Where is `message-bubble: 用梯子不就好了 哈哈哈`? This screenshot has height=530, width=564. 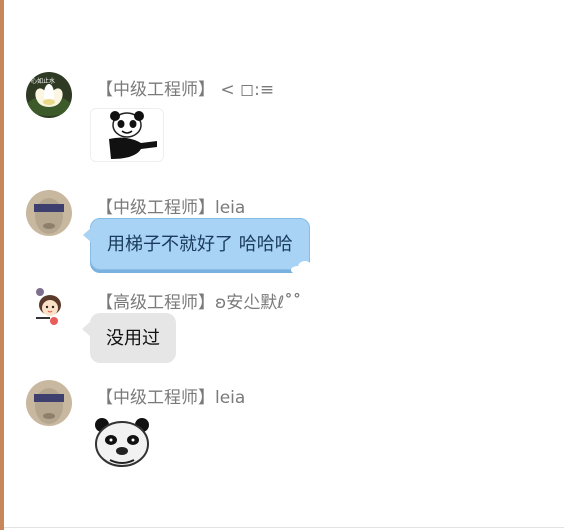 message-bubble: 用梯子不就好了 哈哈哈 is located at coordinates (199, 246).